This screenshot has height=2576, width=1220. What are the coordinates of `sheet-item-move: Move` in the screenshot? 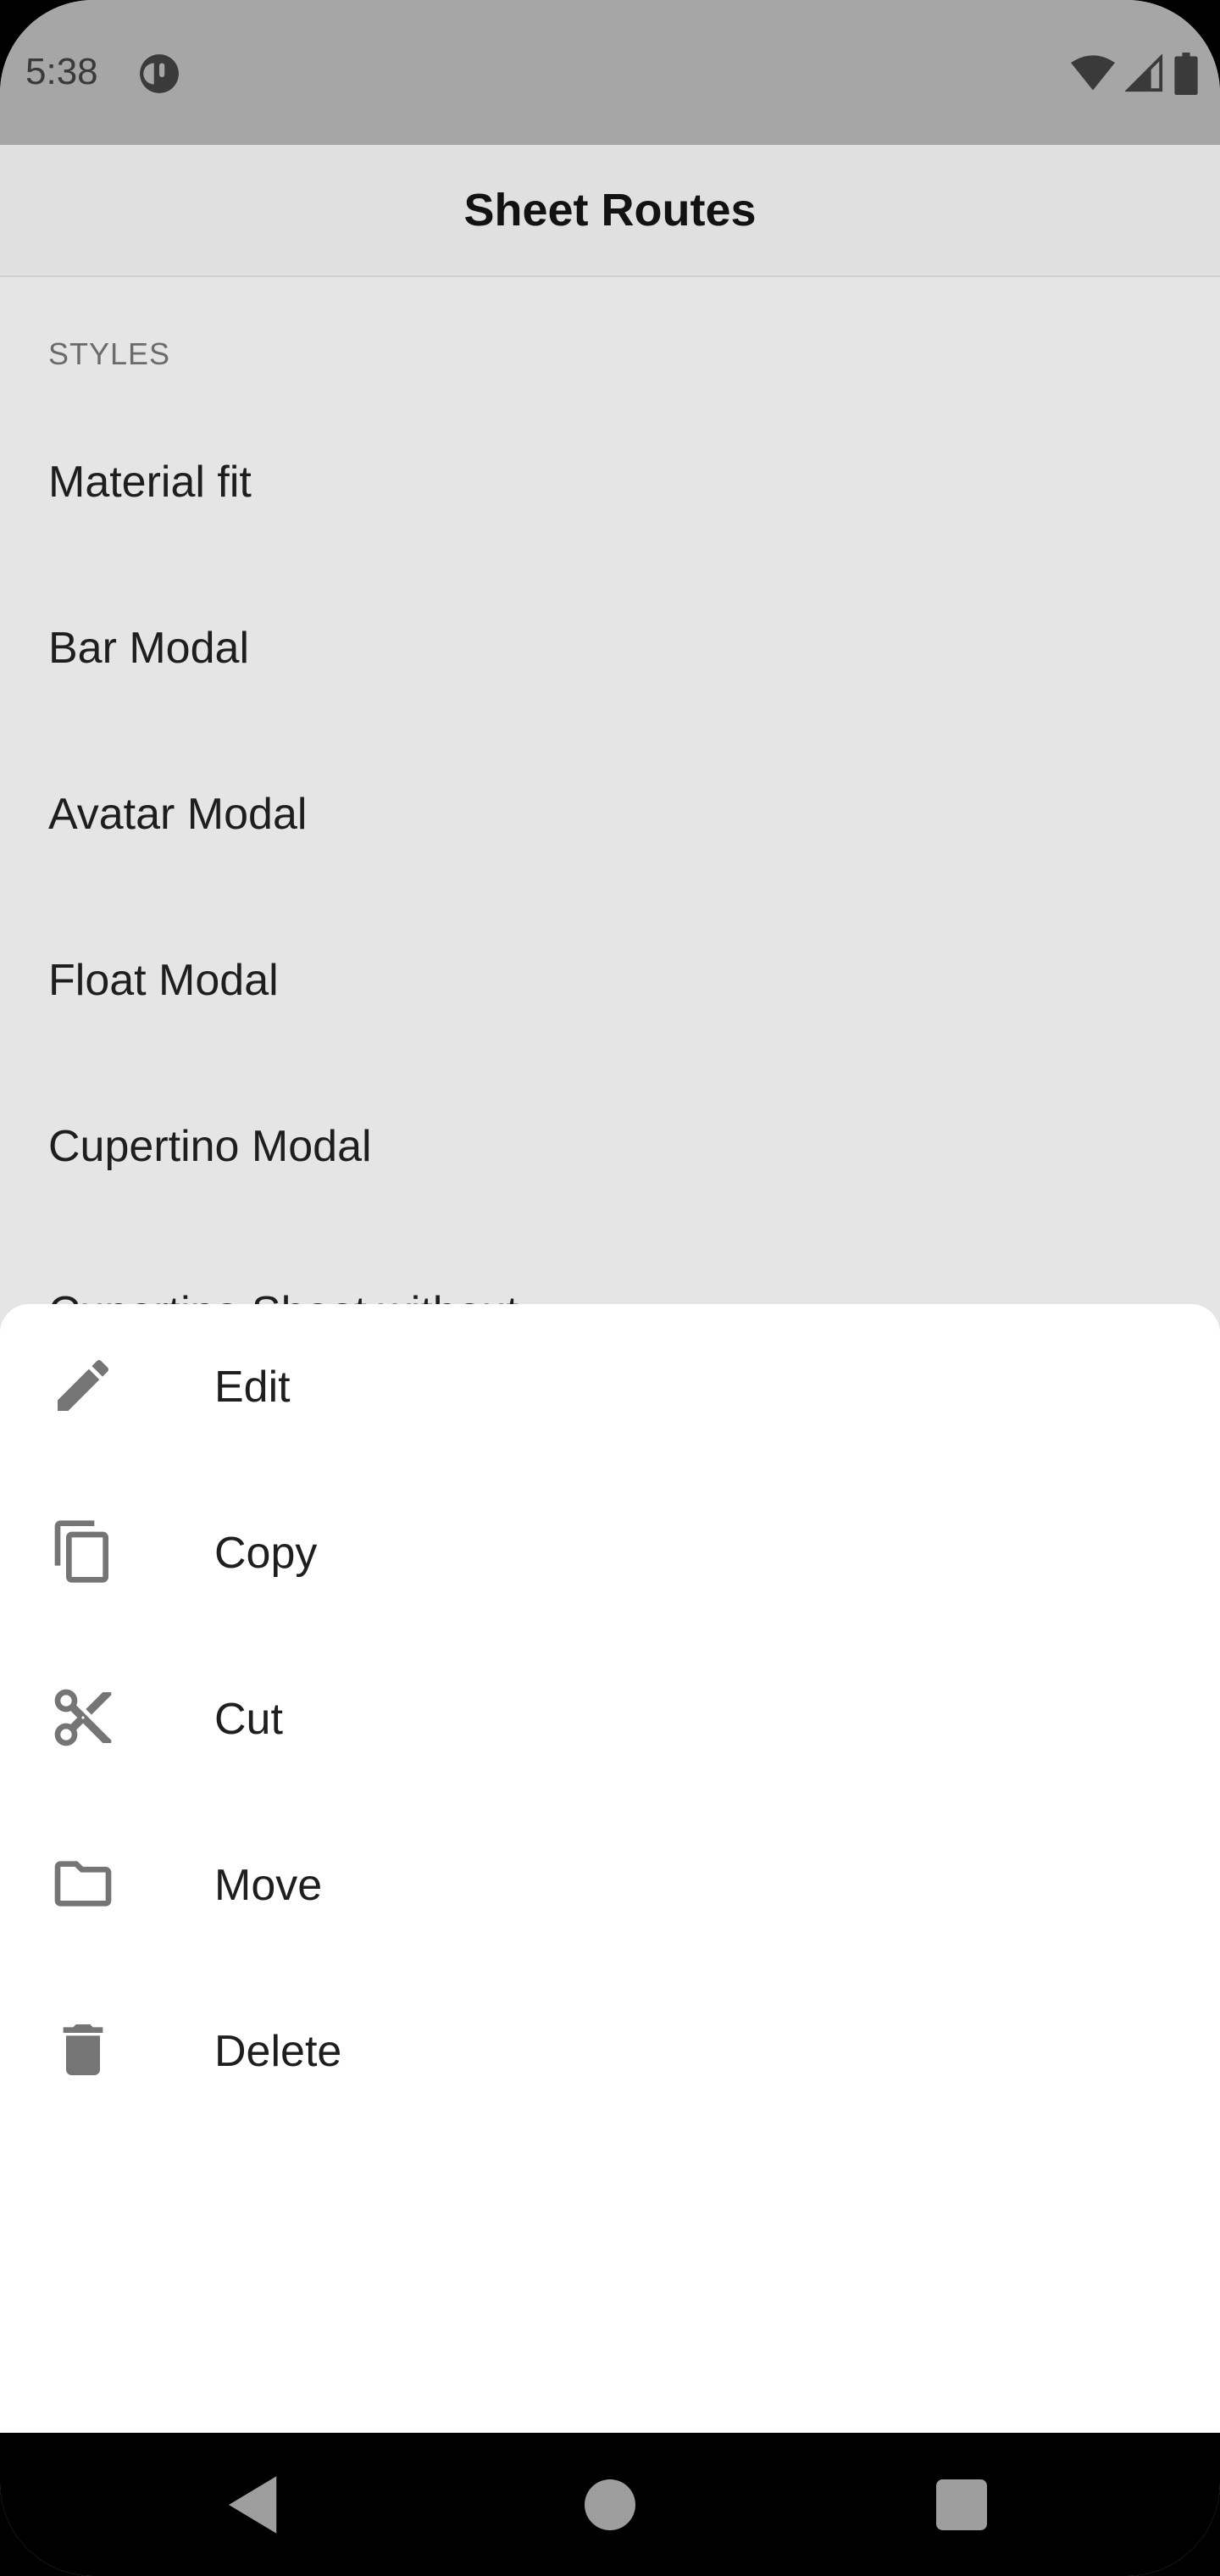 It's located at (610, 1885).